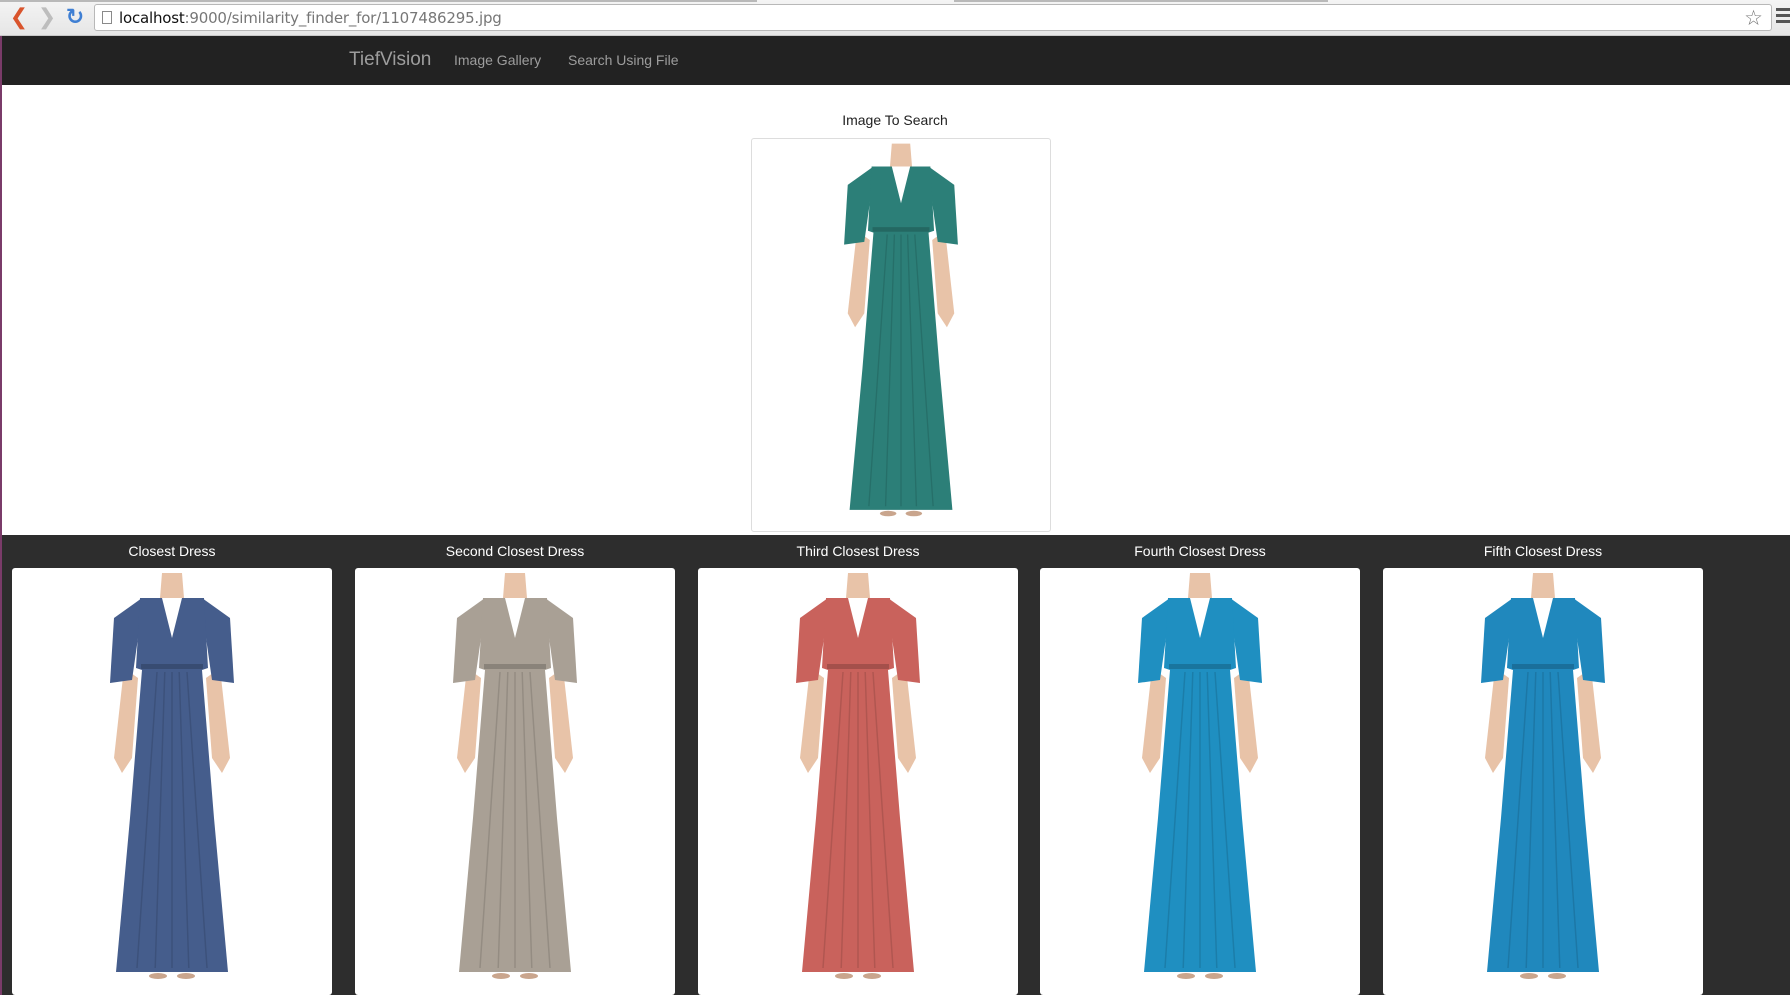 Image resolution: width=1790 pixels, height=995 pixels. I want to click on reload-icon: ↻, so click(75, 17).